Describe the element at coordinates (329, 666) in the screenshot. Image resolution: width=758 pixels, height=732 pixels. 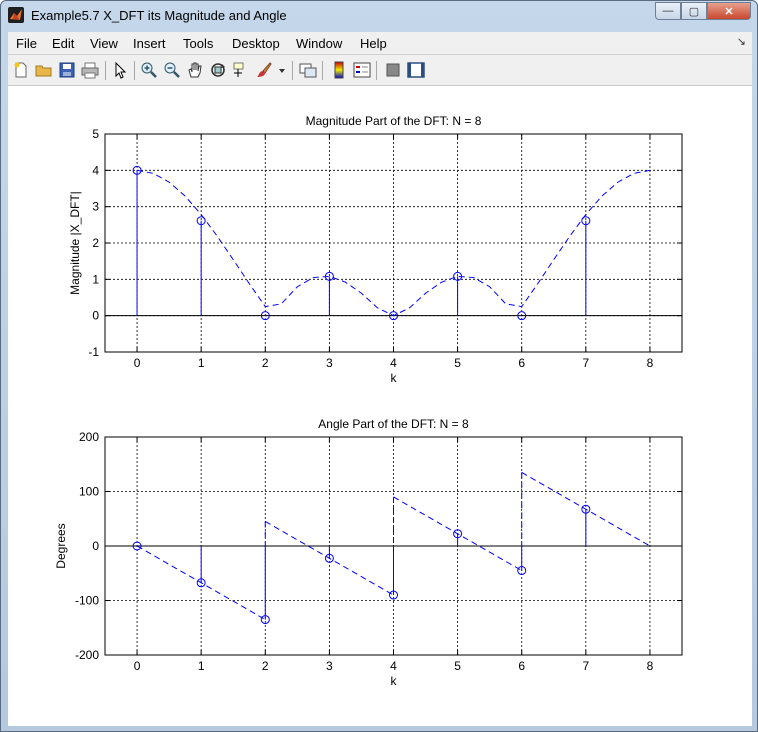
I see `angle-xtick-label: 3` at that location.